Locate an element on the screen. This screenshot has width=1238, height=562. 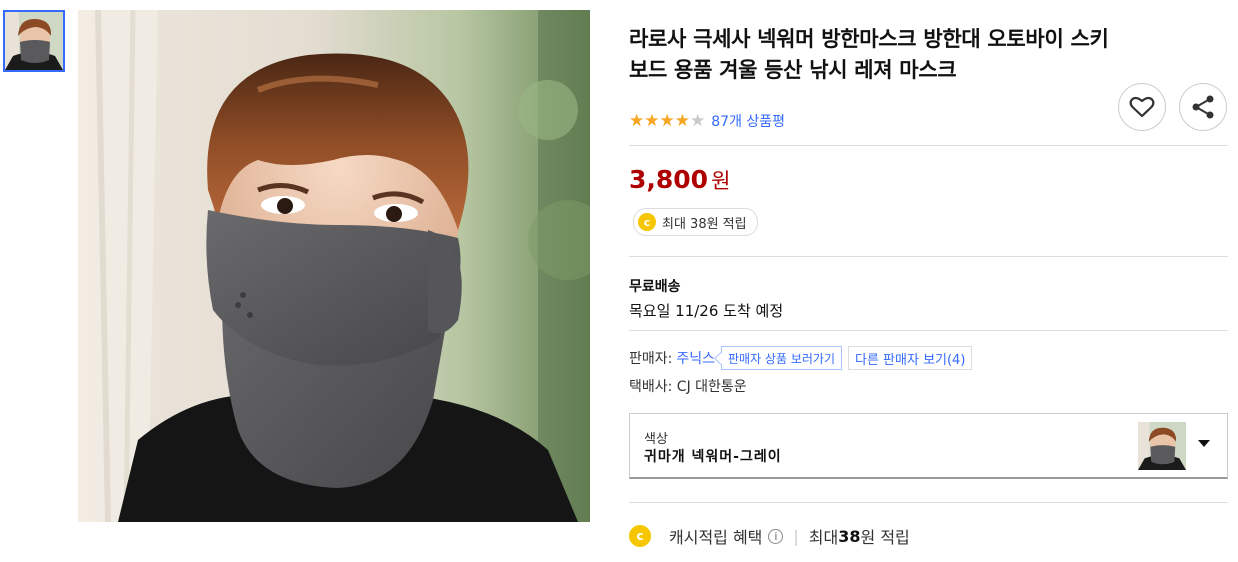
rating: ★ ★ ★ ★ ★ 87개 상품평 is located at coordinates (707, 121).